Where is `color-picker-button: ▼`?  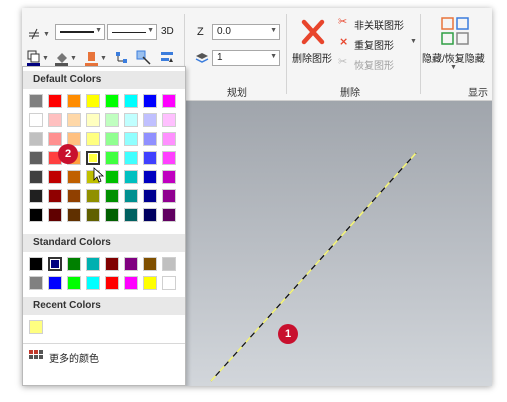 color-picker-button: ▼ is located at coordinates (38, 58).